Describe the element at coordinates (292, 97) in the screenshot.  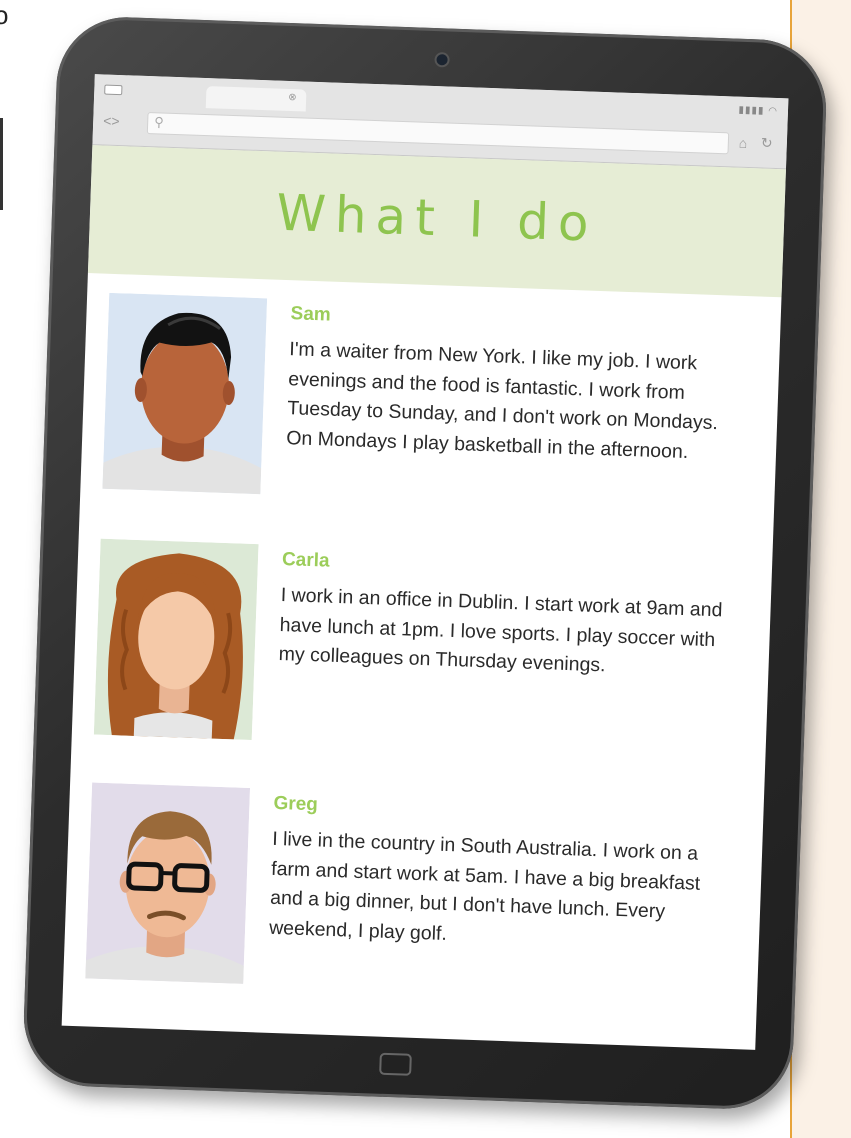
I see `close-icon: ⊗` at that location.